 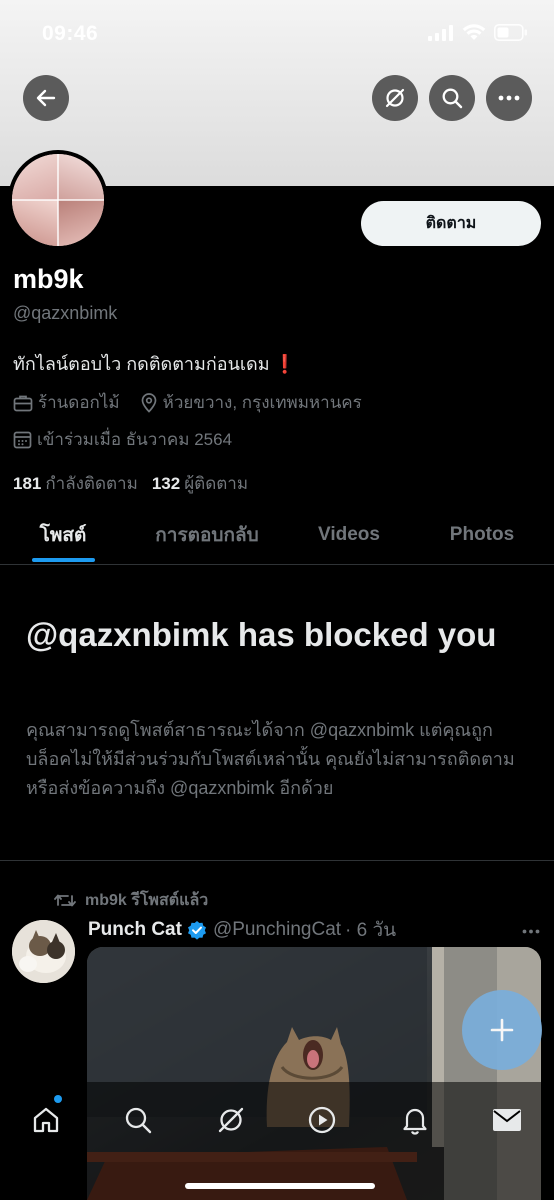 What do you see at coordinates (207, 535) in the screenshot?
I see `tab-replies: การตอบกลับ` at bounding box center [207, 535].